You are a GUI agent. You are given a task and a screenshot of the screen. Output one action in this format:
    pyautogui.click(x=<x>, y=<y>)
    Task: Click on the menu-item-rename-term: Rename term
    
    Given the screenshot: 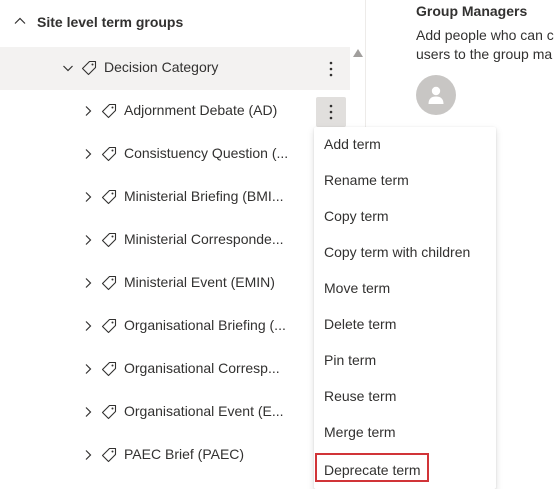 What is the action you would take?
    pyautogui.click(x=405, y=181)
    